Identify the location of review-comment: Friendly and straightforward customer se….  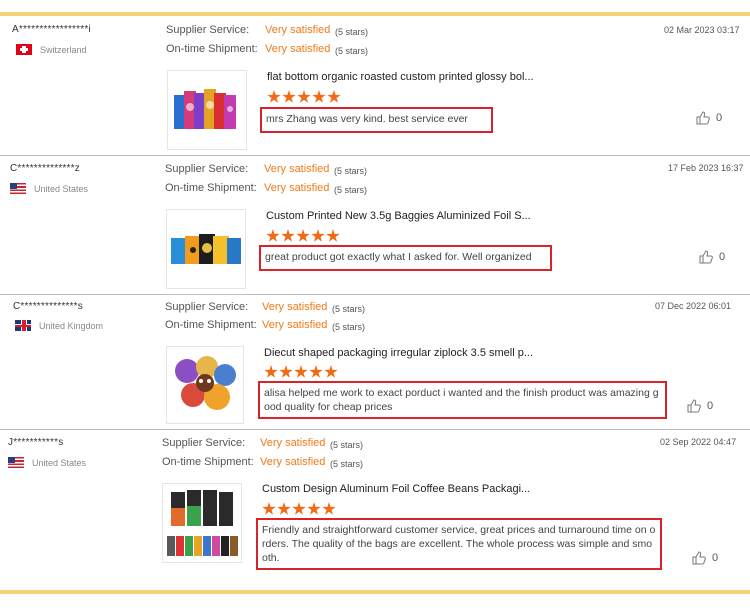
(459, 544).